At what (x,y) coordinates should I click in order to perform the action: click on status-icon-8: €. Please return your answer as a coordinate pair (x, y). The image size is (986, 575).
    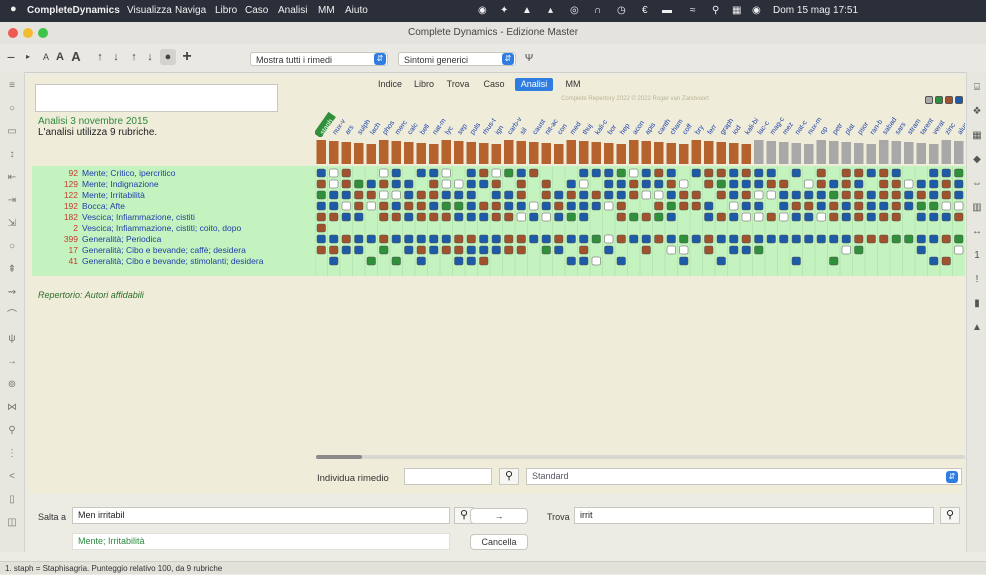
    Looking at the image, I should click on (645, 10).